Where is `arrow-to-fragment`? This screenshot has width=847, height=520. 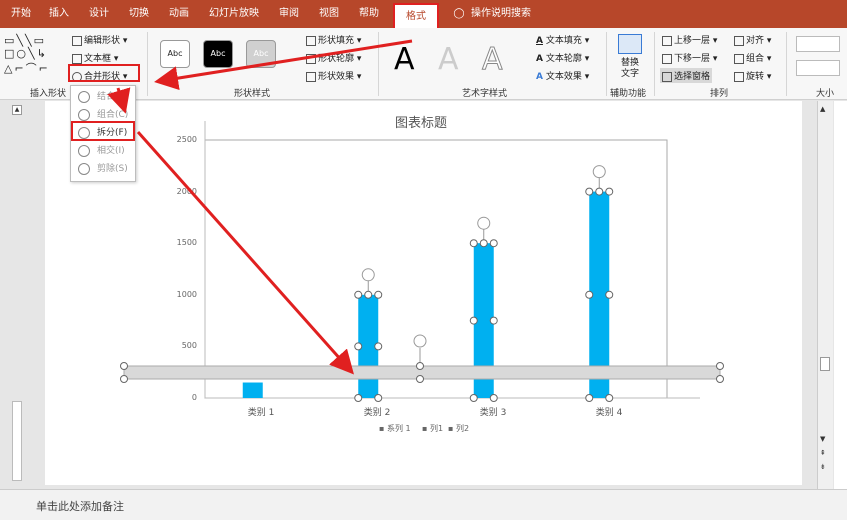
arrow-to-fragment is located at coordinates (119, 100).